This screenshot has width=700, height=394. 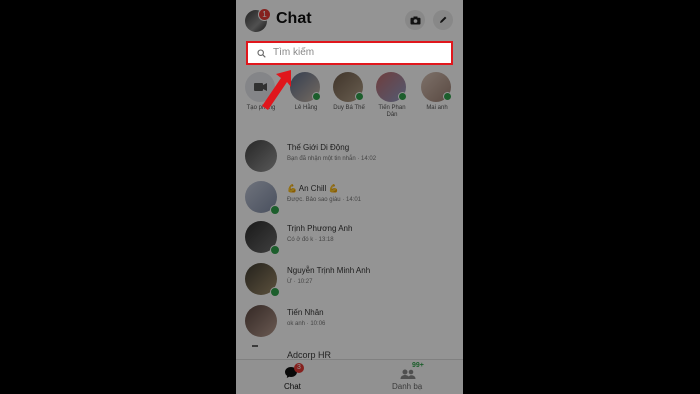 I want to click on chat-snippet: Bạn đã nhận một tin nhắn · 14:02, so click(x=332, y=159).